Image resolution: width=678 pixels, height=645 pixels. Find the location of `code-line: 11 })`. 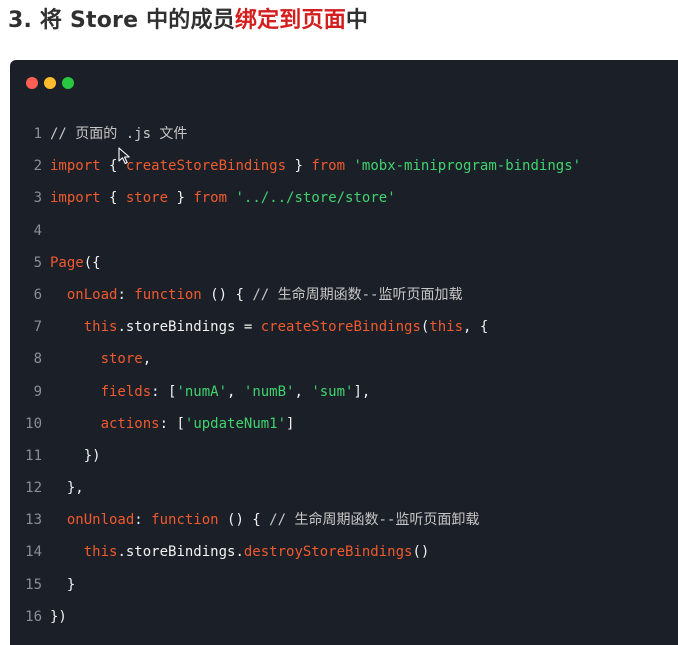

code-line: 11 }) is located at coordinates (344, 456).